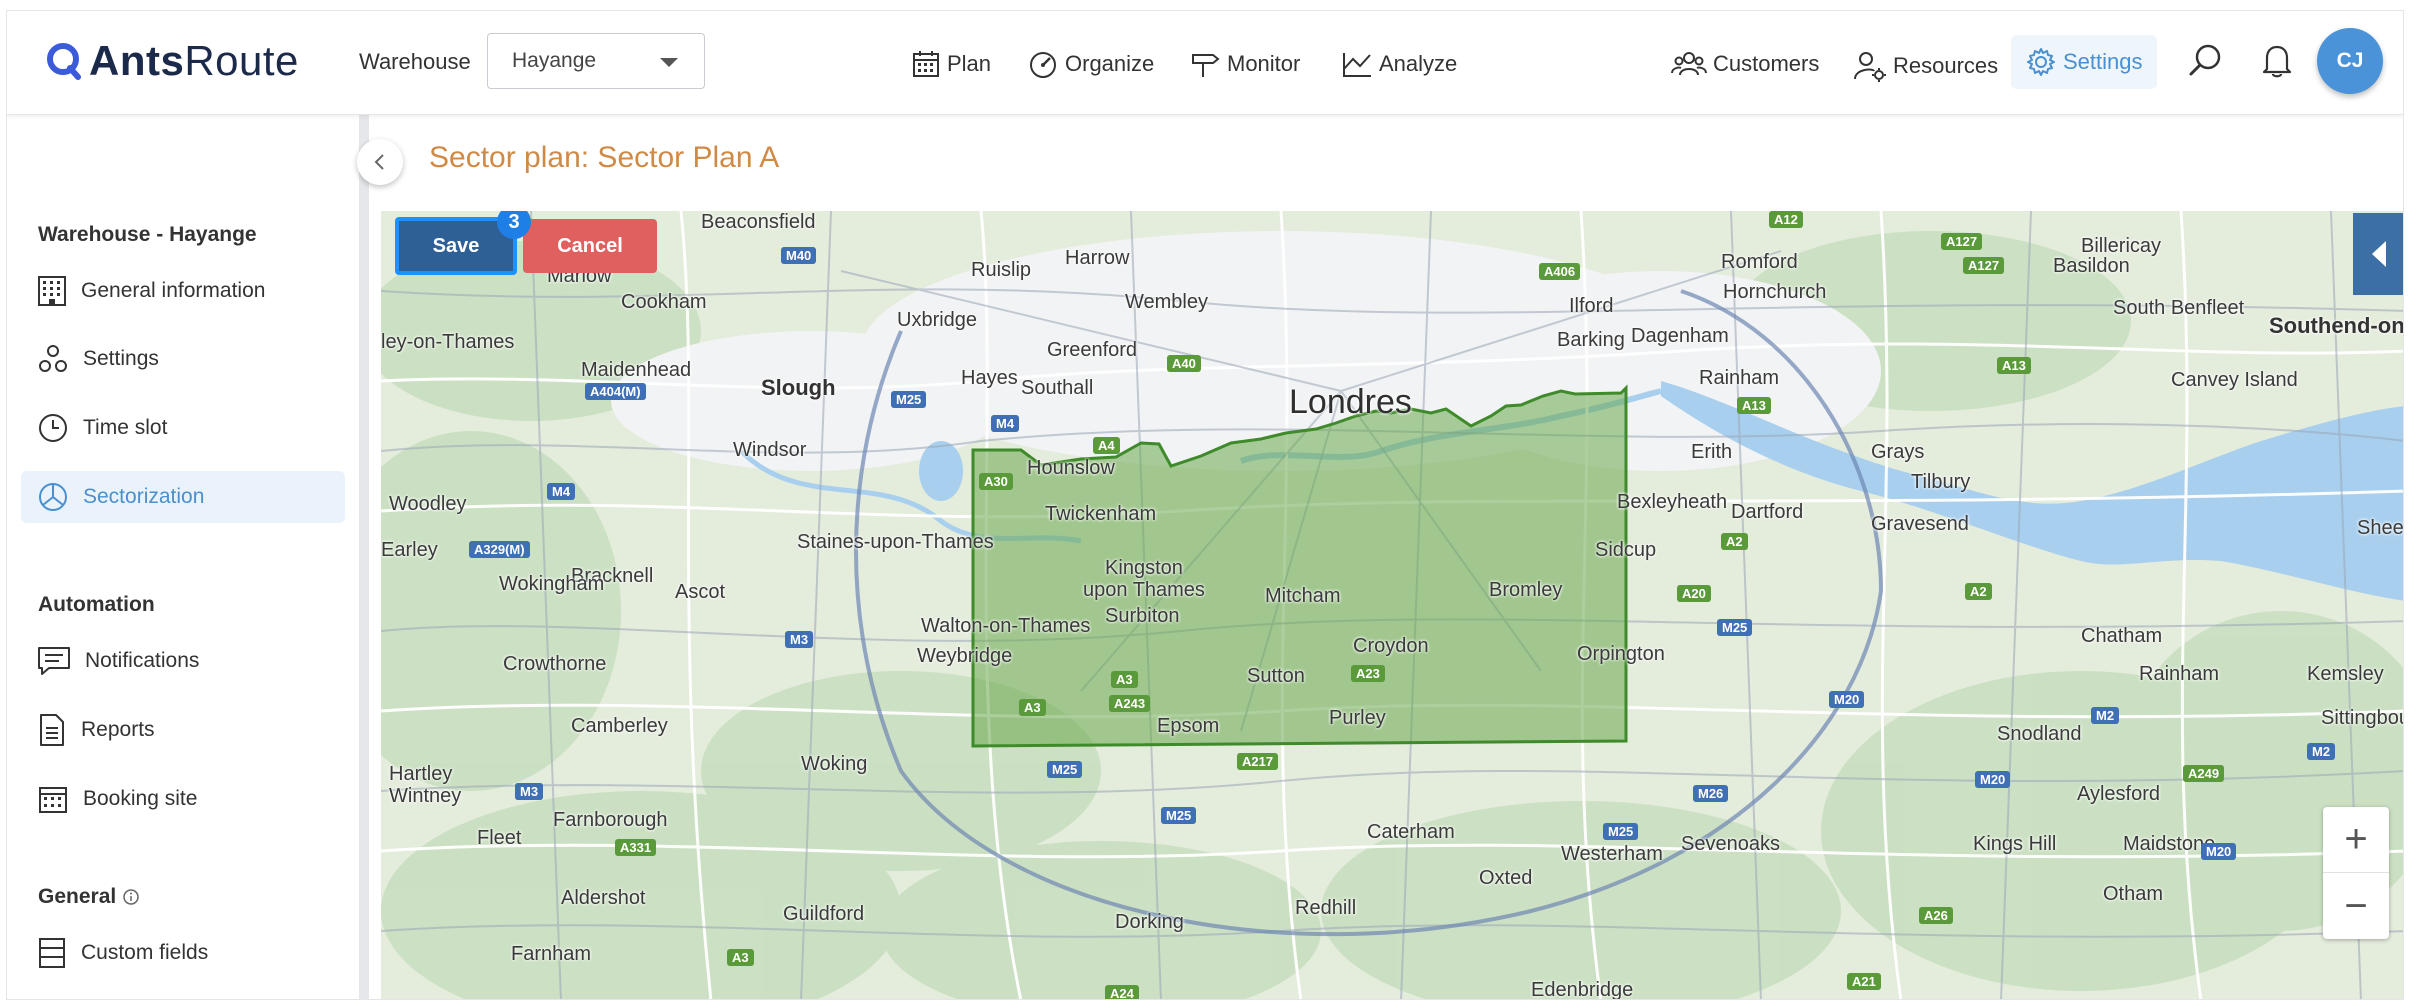 This screenshot has width=2410, height=1006. What do you see at coordinates (2103, 61) in the screenshot?
I see `nav-settings-label: Settings` at bounding box center [2103, 61].